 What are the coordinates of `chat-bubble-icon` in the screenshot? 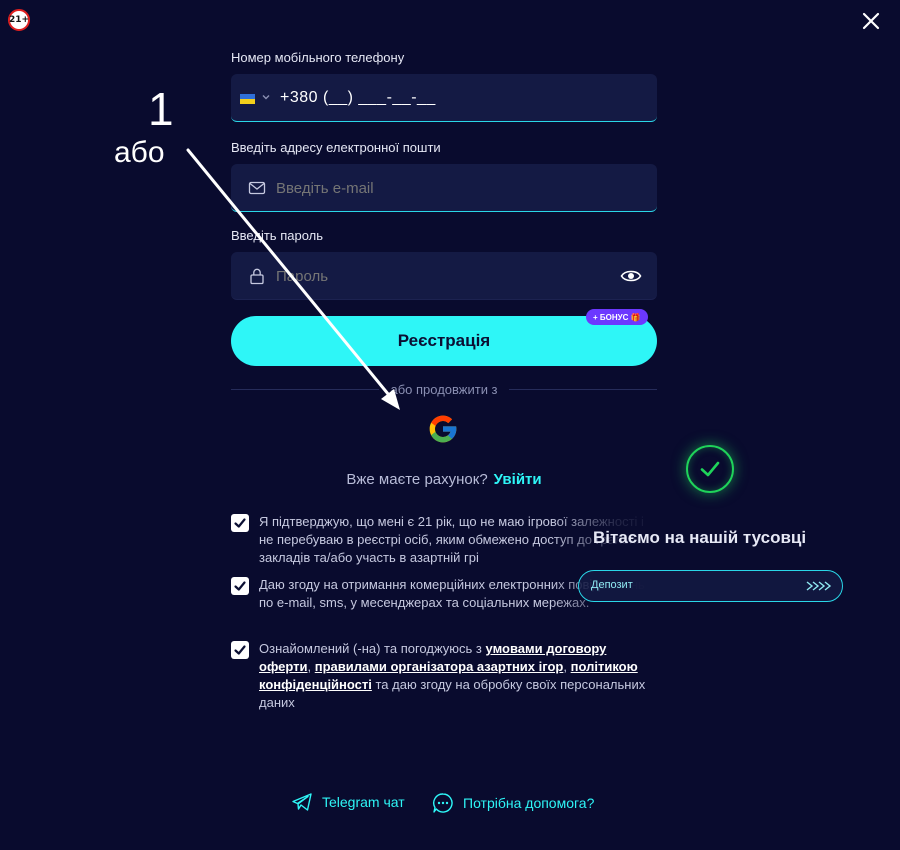 It's located at (443, 803).